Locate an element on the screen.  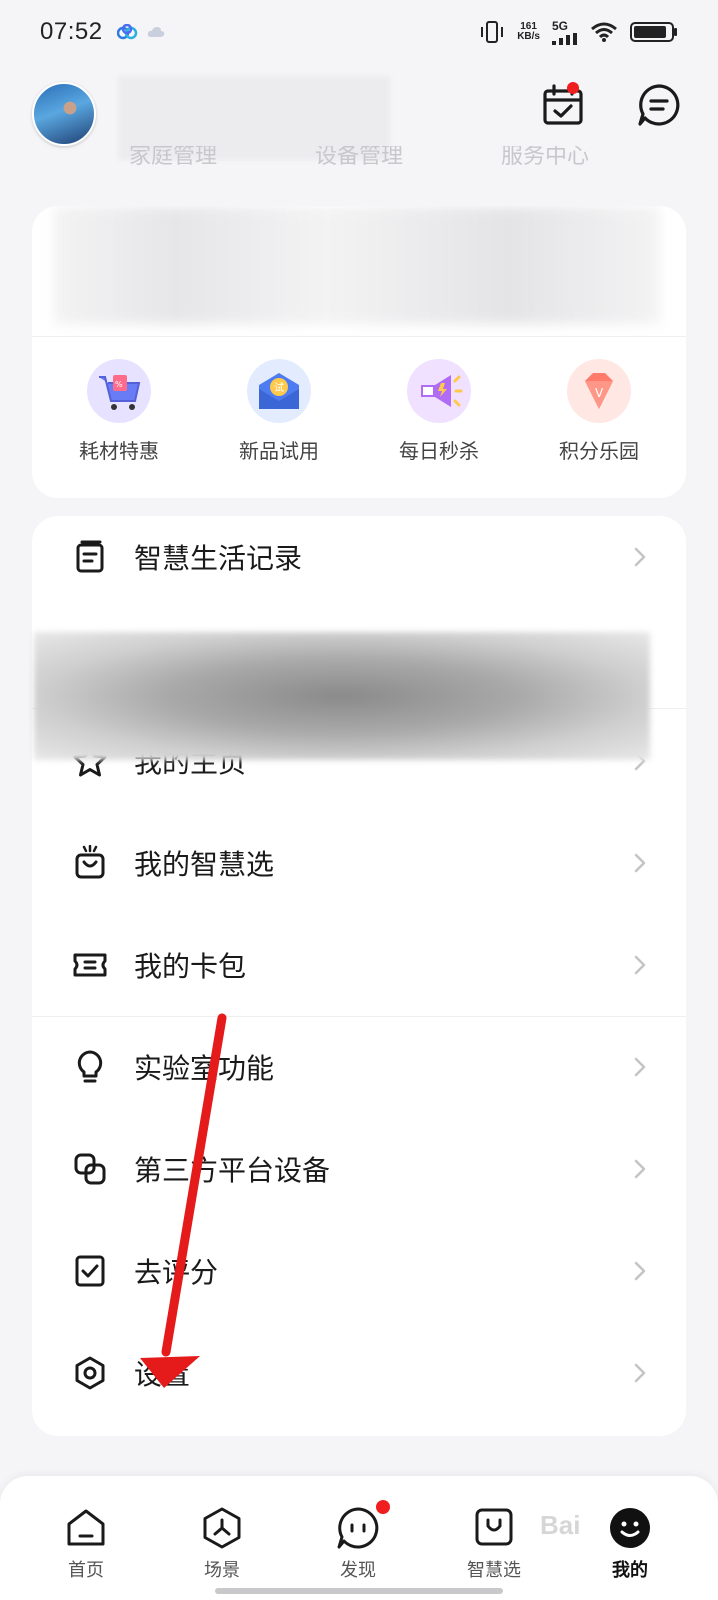
tab-label: 场景 is located at coordinates (222, 1570).